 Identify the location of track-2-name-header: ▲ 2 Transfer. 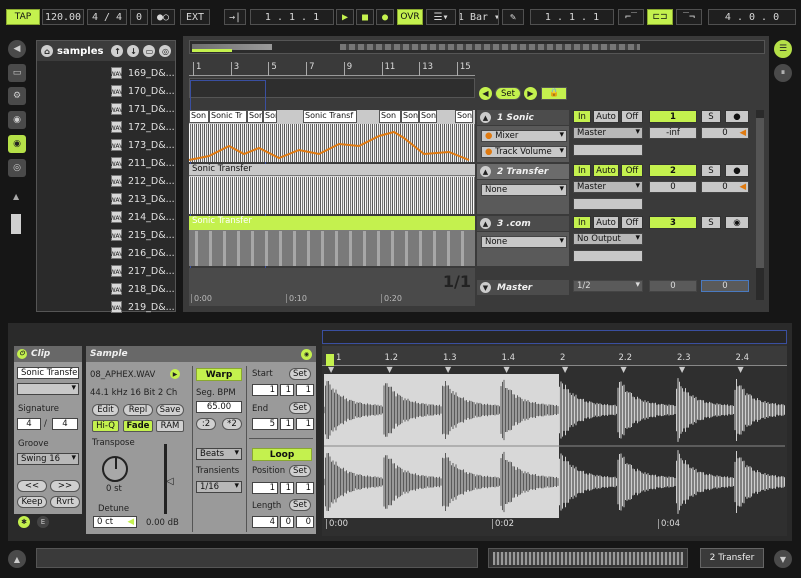
(523, 171).